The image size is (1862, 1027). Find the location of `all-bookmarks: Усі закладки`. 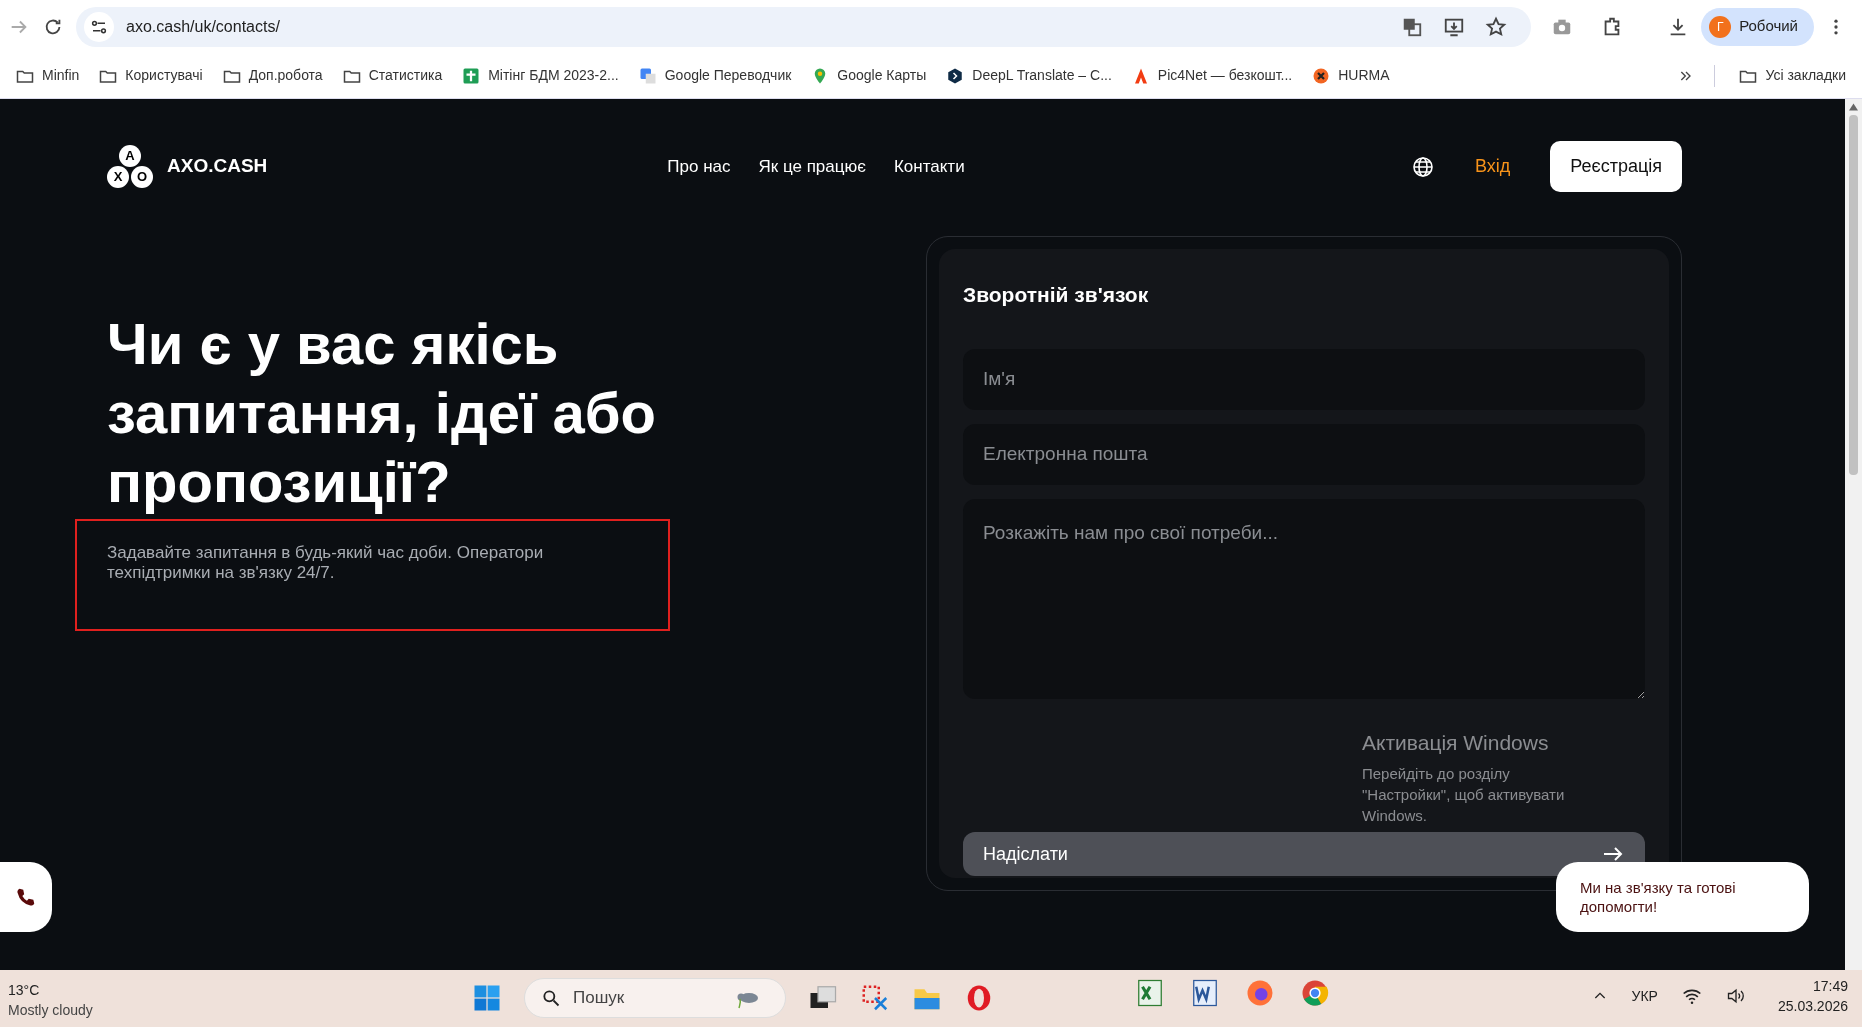

all-bookmarks: Усі закладки is located at coordinates (1792, 75).